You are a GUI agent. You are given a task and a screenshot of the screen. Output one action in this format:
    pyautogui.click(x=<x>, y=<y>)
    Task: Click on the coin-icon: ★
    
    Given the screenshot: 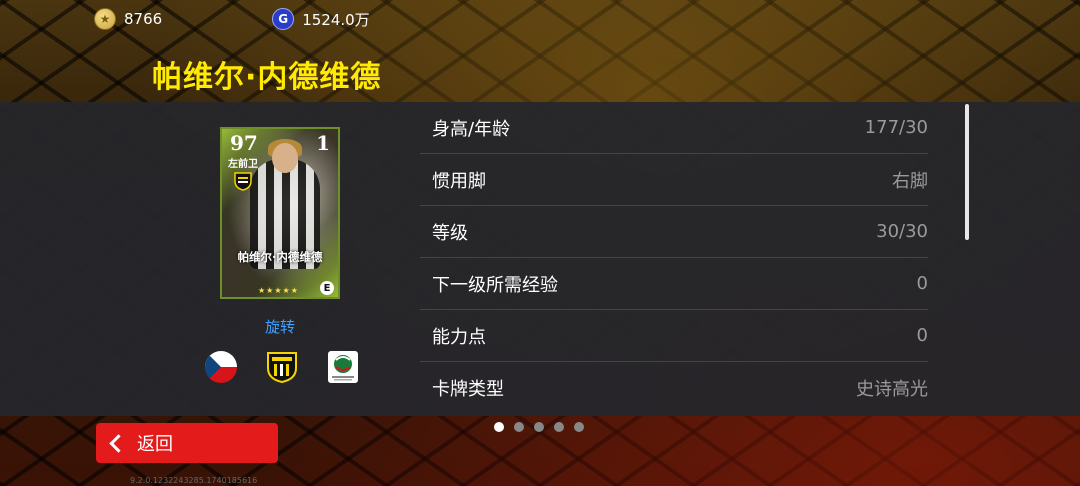 What is the action you would take?
    pyautogui.click(x=105, y=19)
    